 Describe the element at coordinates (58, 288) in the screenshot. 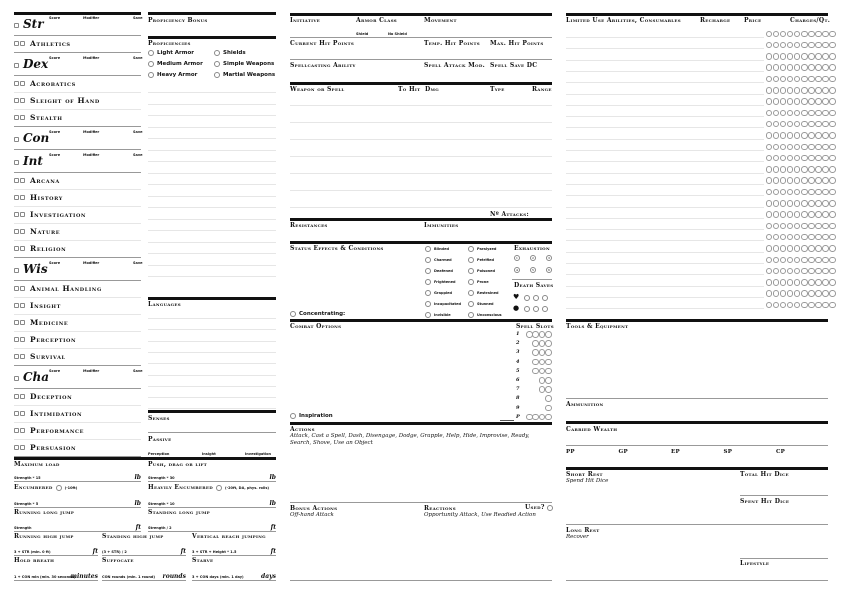

I see `skill-row: Animal Handling` at that location.